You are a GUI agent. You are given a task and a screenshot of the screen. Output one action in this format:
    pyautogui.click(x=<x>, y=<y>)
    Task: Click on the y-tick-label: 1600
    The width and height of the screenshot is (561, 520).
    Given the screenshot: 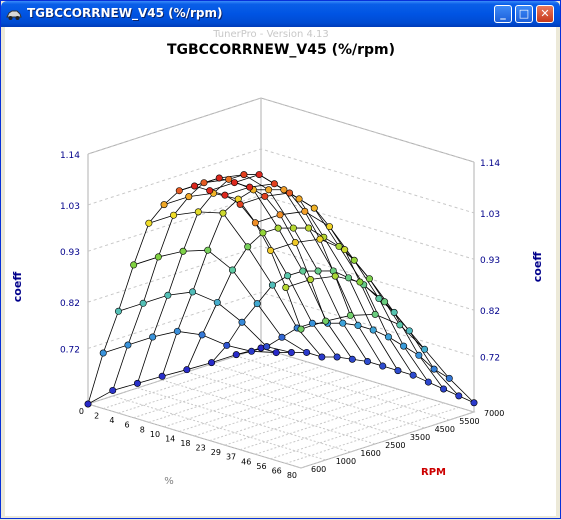 What is the action you would take?
    pyautogui.click(x=370, y=453)
    